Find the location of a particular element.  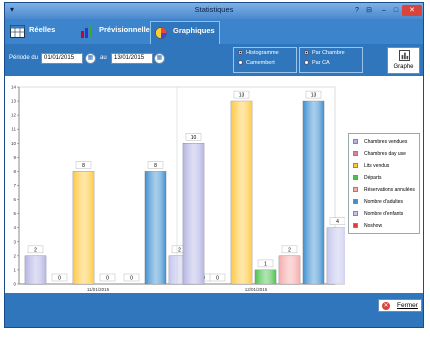

legend-label: Nombre d'adultes is located at coordinates (384, 202).